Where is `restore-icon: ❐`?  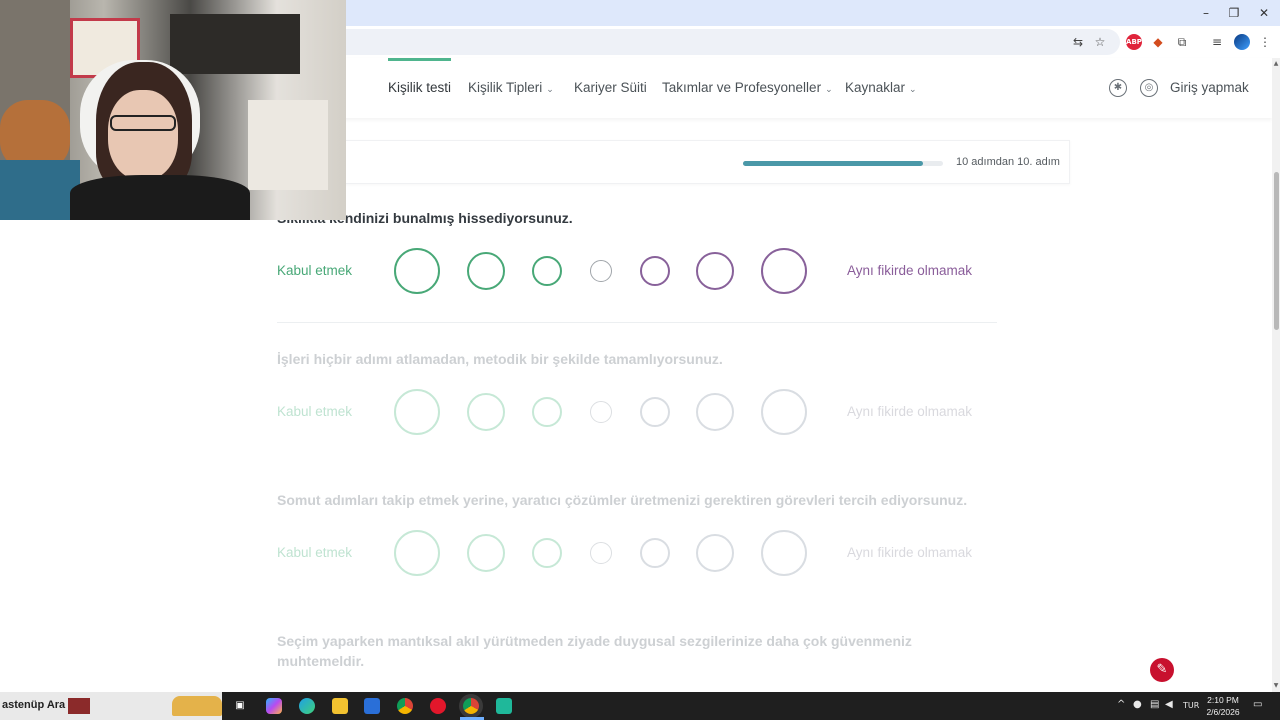
restore-icon: ❐ is located at coordinates (1234, 13).